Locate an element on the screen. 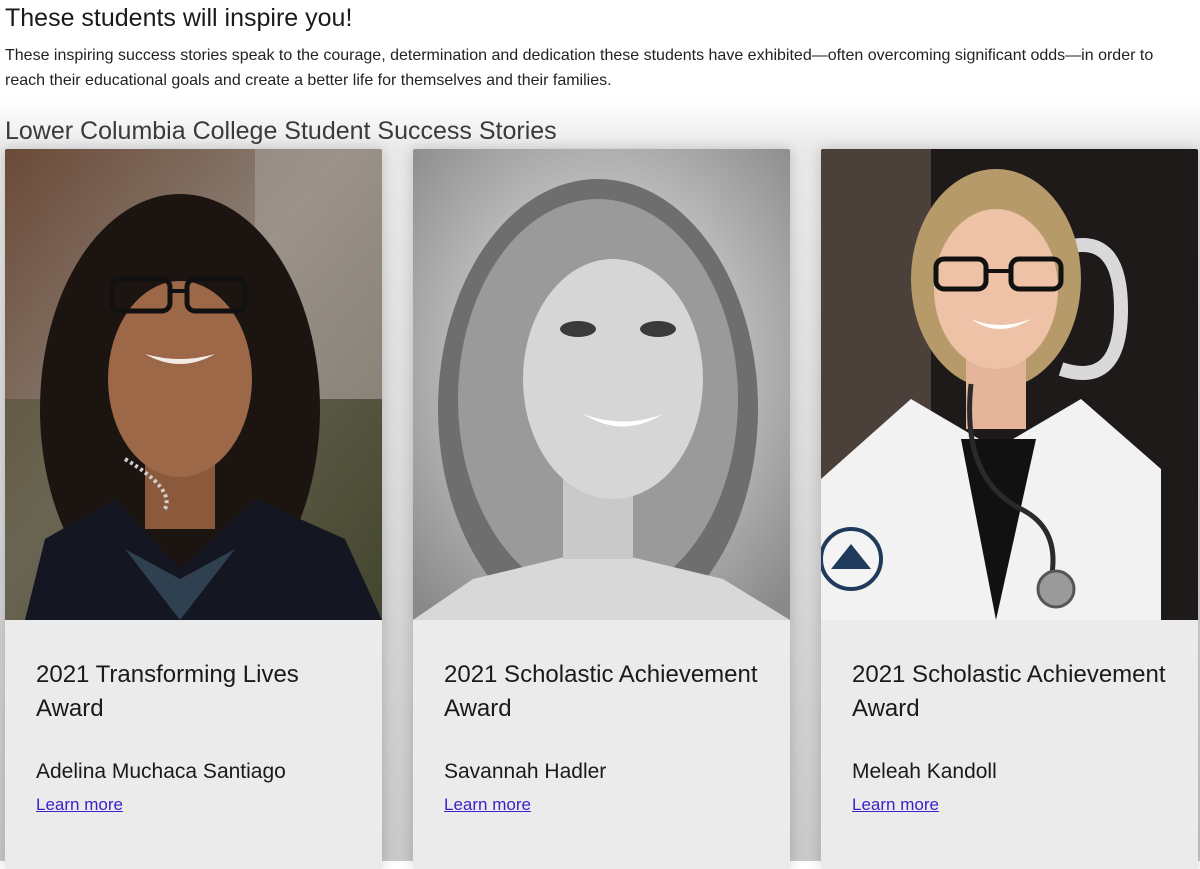 Image resolution: width=1200 pixels, height=869 pixels. page-title: These students will inspire you! is located at coordinates (179, 18).